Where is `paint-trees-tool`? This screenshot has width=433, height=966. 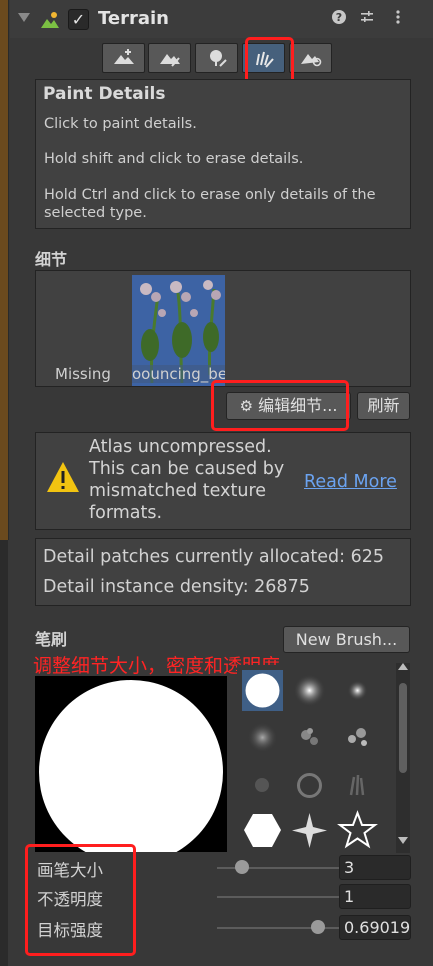 paint-trees-tool is located at coordinates (216, 58).